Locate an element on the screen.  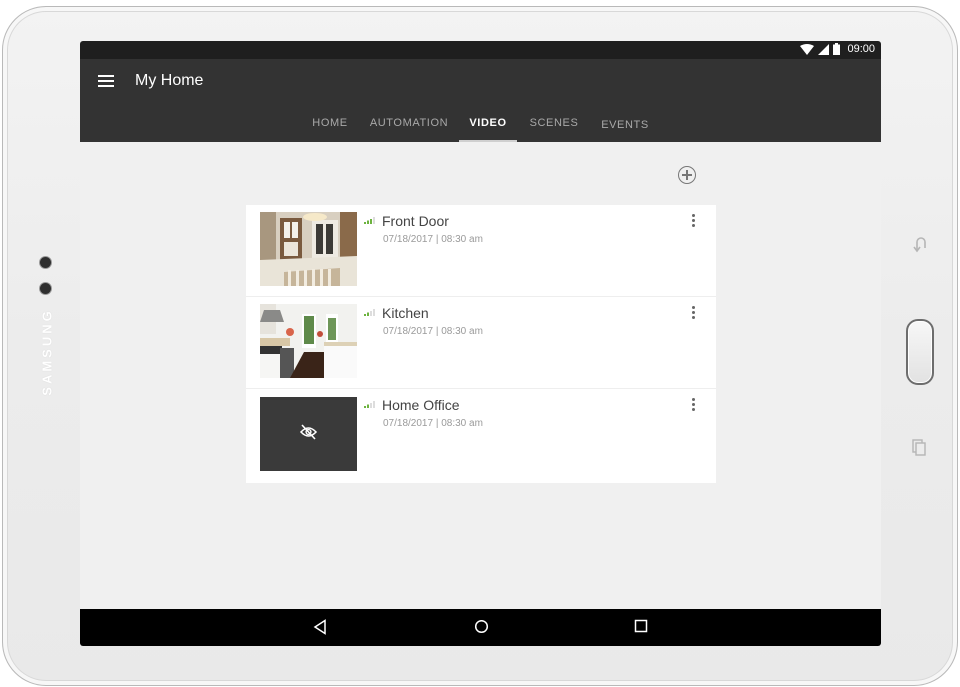
hidden-thumbnail is located at coordinates (308, 434).